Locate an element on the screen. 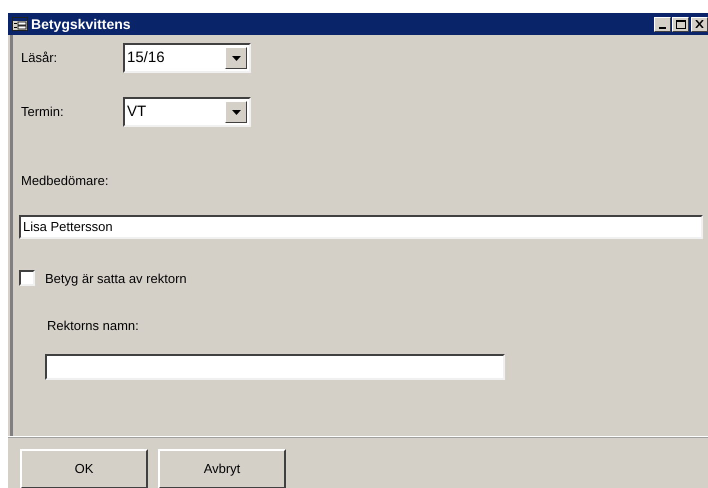 The width and height of the screenshot is (708, 488). input-field is located at coordinates (275, 367).